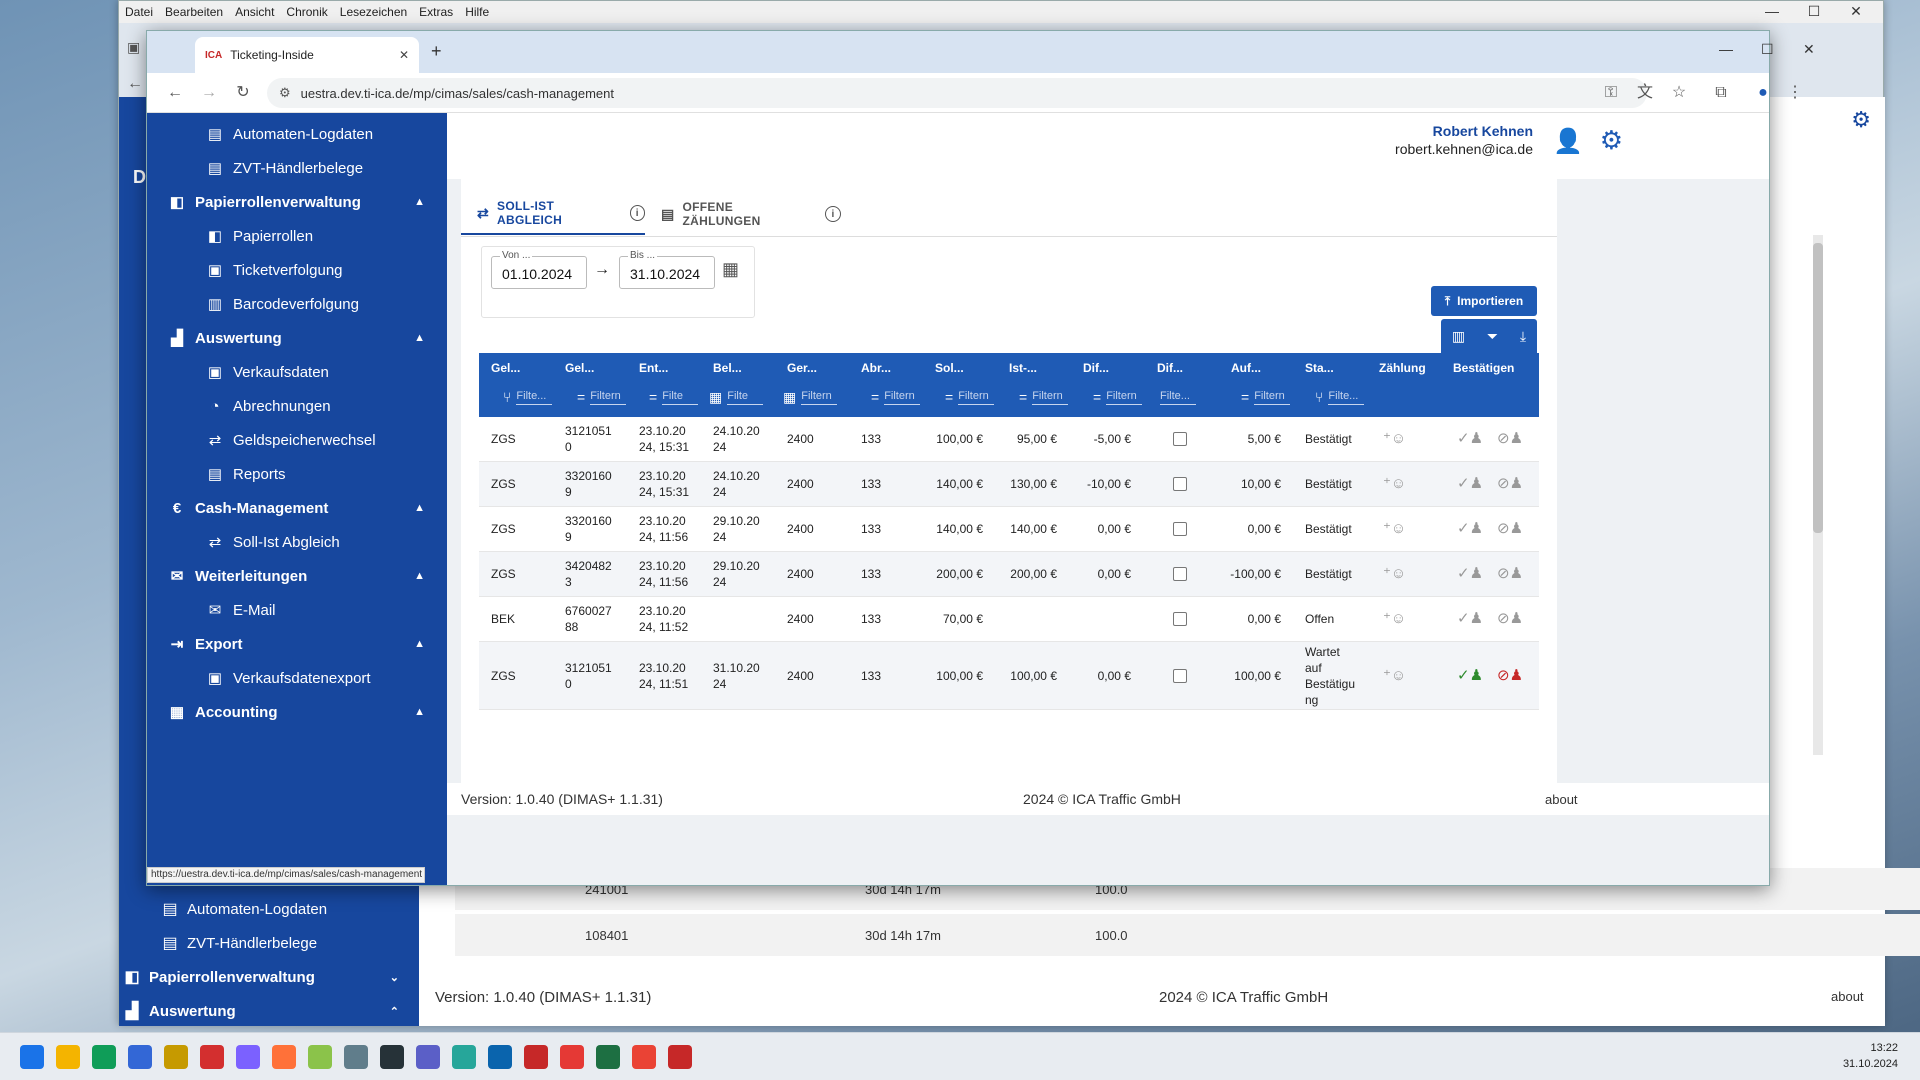 The image size is (1920, 1080). I want to click on filter-funnel-icon: ⑂, so click(507, 397).